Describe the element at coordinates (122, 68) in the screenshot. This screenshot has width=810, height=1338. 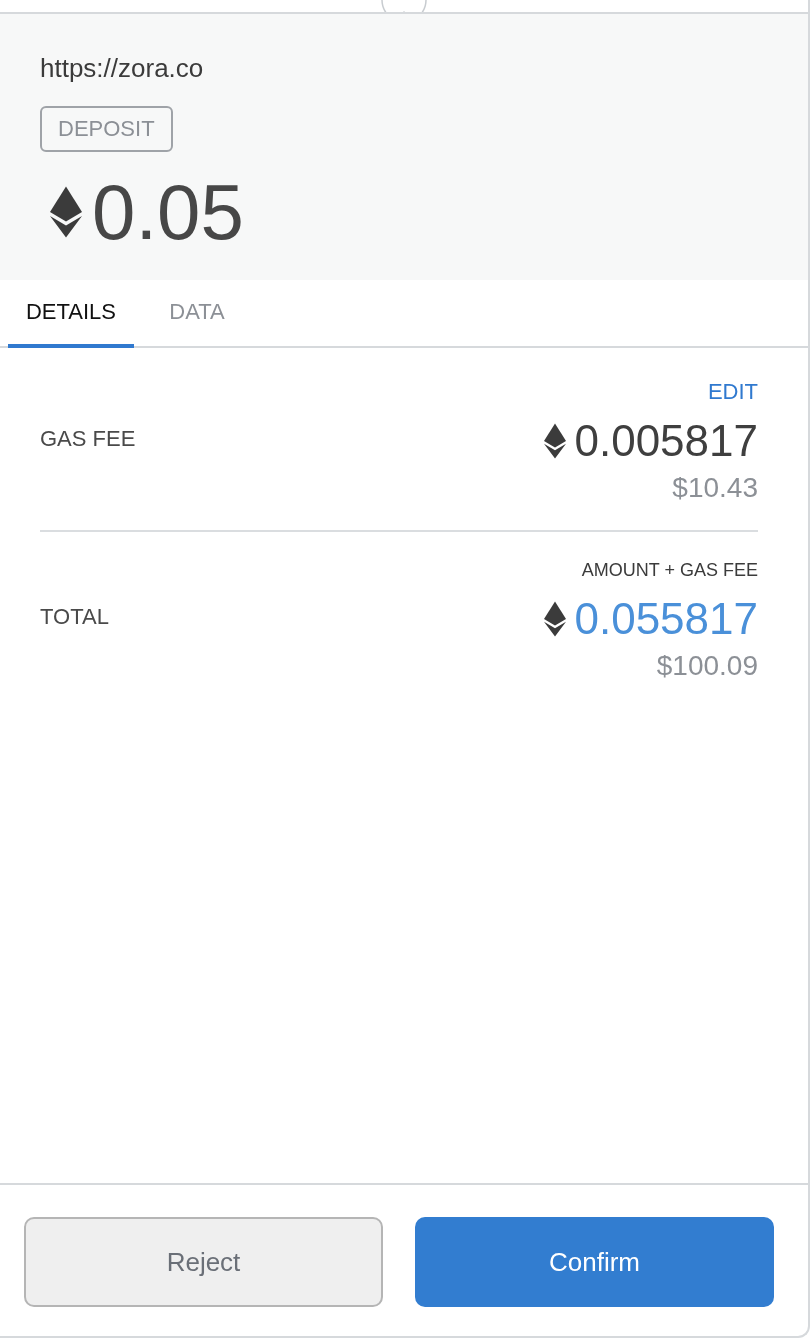
I see `origin-url: https://zora.co` at that location.